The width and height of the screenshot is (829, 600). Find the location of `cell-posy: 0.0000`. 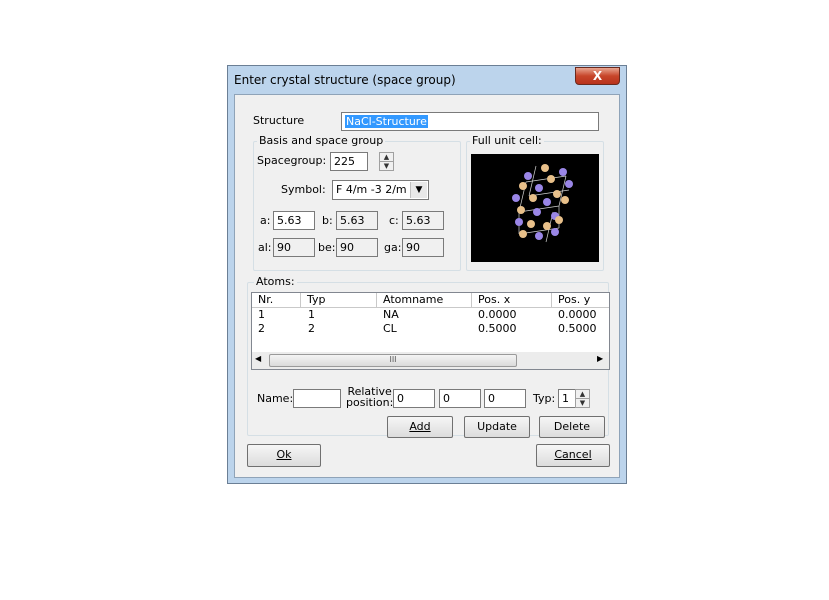

cell-posy: 0.0000 is located at coordinates (577, 314).